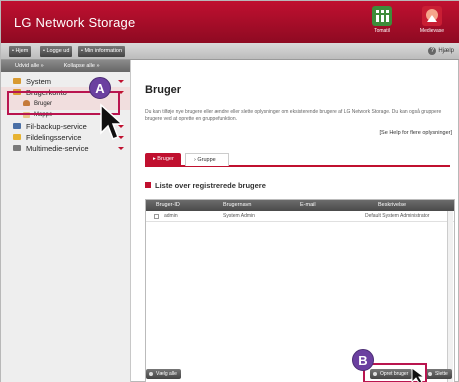 This screenshot has width=459, height=382. I want to click on app-title: LG Network Storage, so click(75, 22).